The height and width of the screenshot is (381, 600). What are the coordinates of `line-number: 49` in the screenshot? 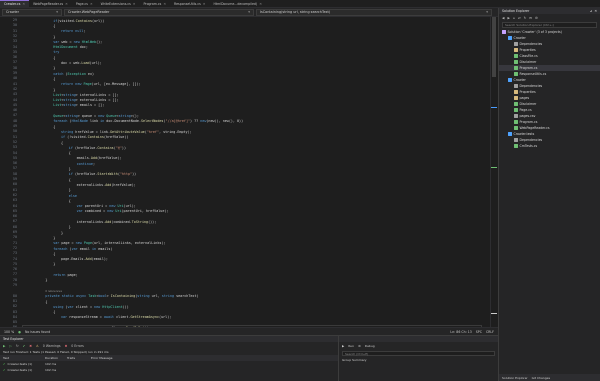 It's located at (14, 126).